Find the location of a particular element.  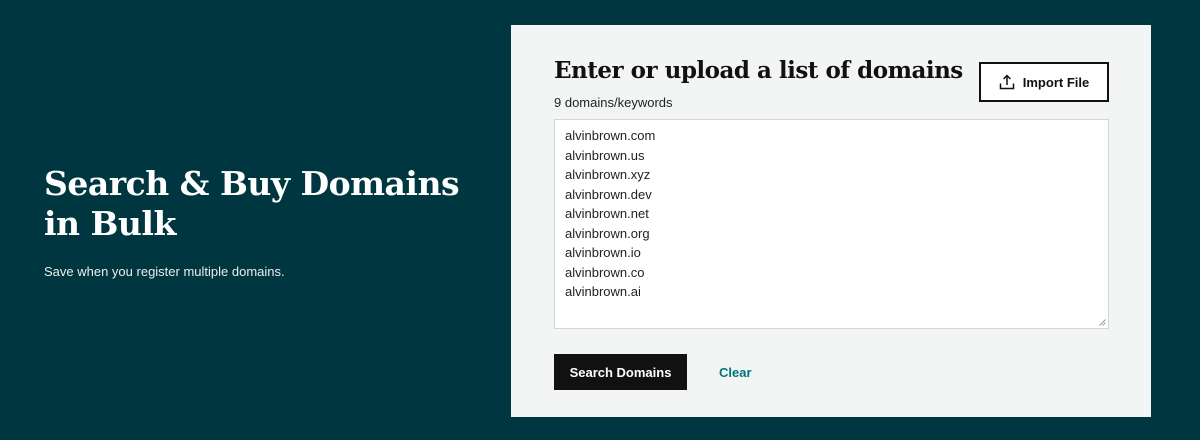

import-file-button: Import File is located at coordinates (1044, 82).